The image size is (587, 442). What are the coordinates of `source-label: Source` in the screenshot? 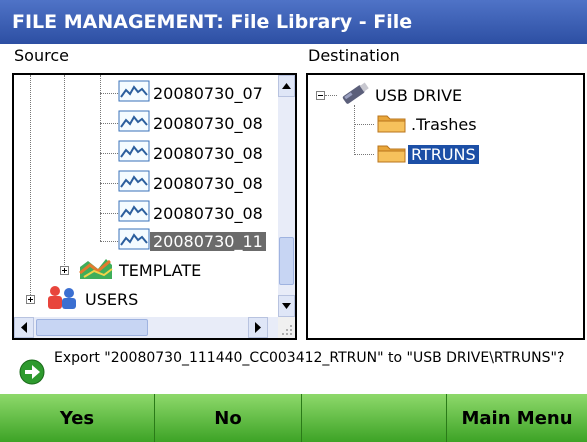 It's located at (41, 55).